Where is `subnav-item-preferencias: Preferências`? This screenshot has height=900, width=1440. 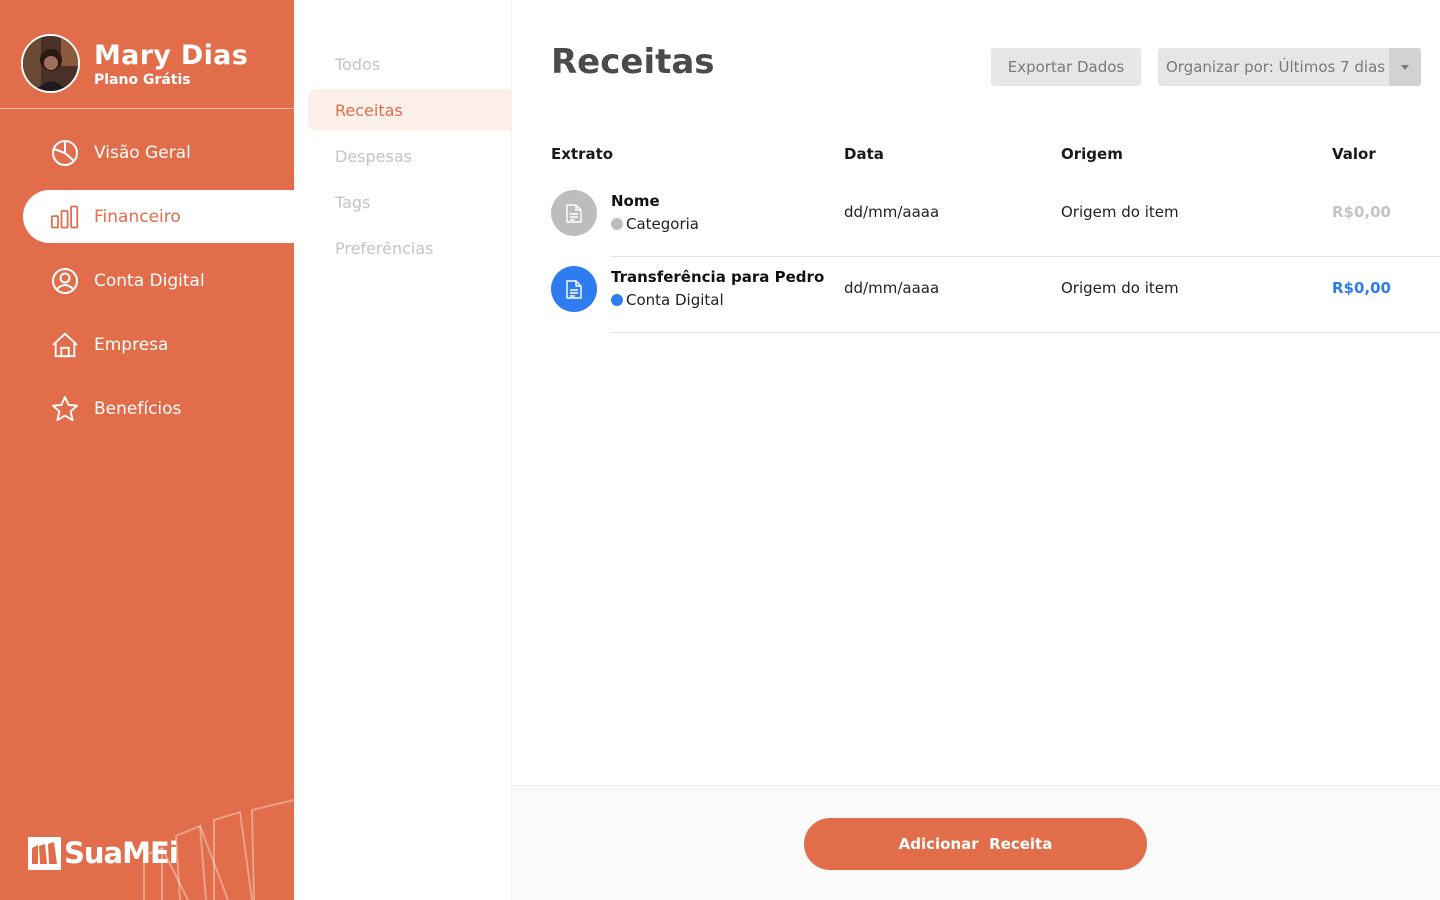 subnav-item-preferencias: Preferências is located at coordinates (410, 248).